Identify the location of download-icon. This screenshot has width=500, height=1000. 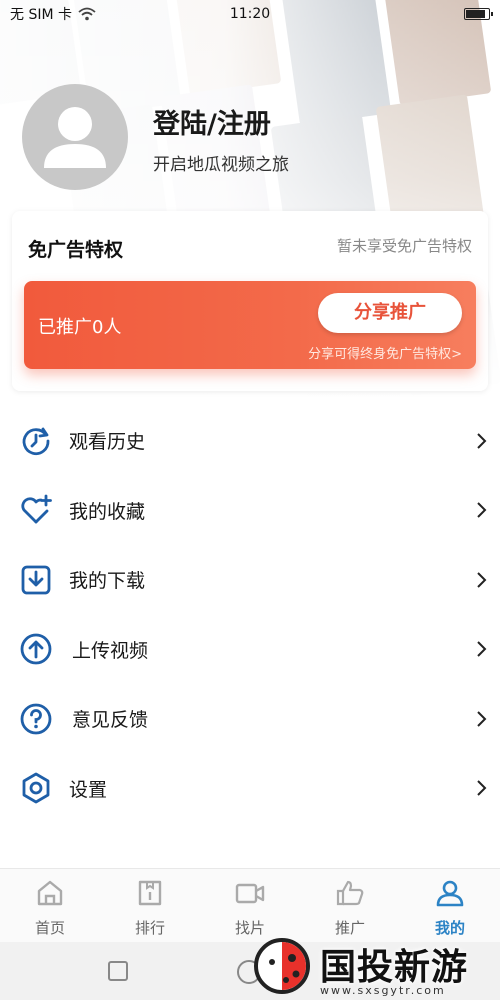
(36, 580).